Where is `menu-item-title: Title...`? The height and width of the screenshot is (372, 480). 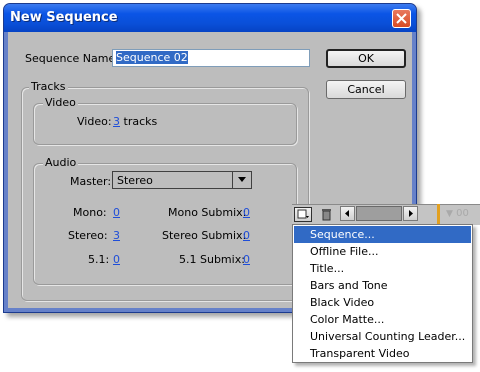
menu-item-title: Title... is located at coordinates (382, 268).